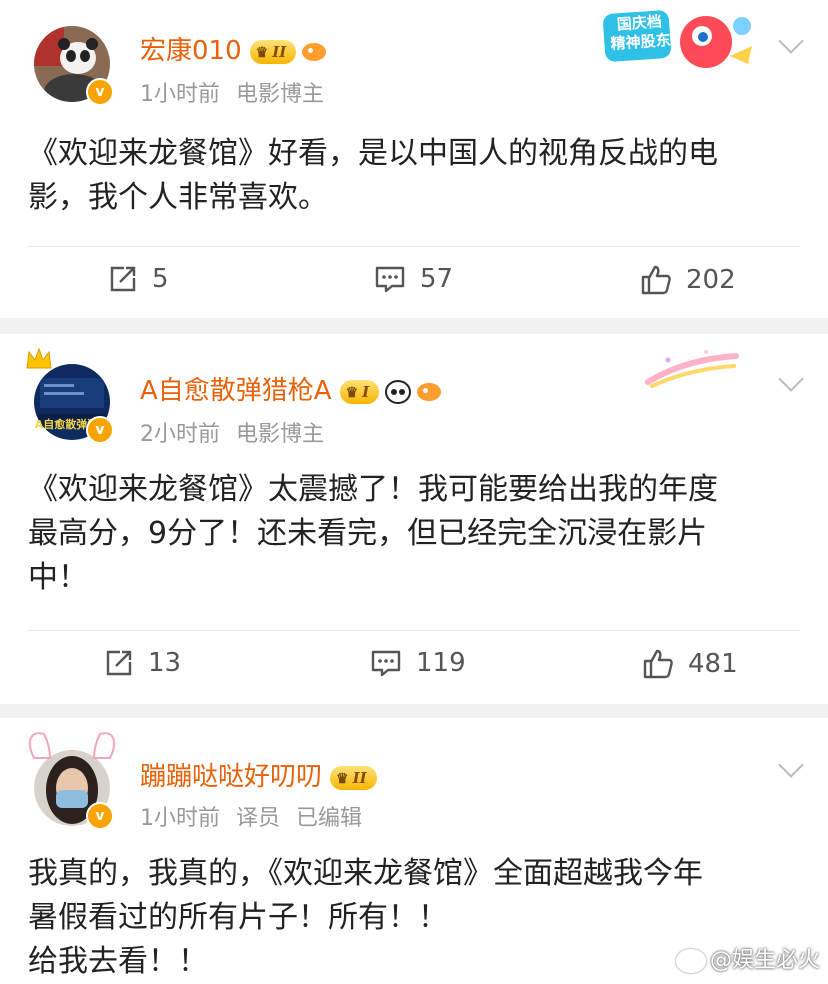 This screenshot has width=828, height=984. Describe the element at coordinates (692, 369) in the screenshot. I see `decoration` at that location.